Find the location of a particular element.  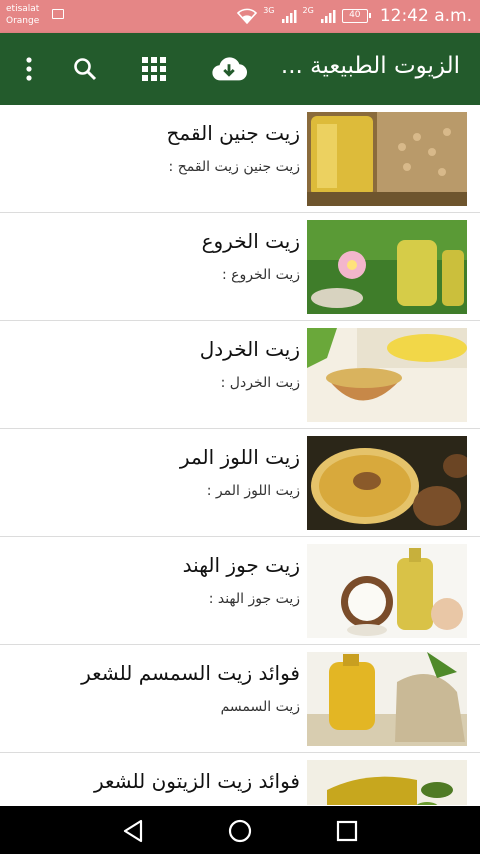

item-subtitle: زيت السمسم is located at coordinates (260, 707).